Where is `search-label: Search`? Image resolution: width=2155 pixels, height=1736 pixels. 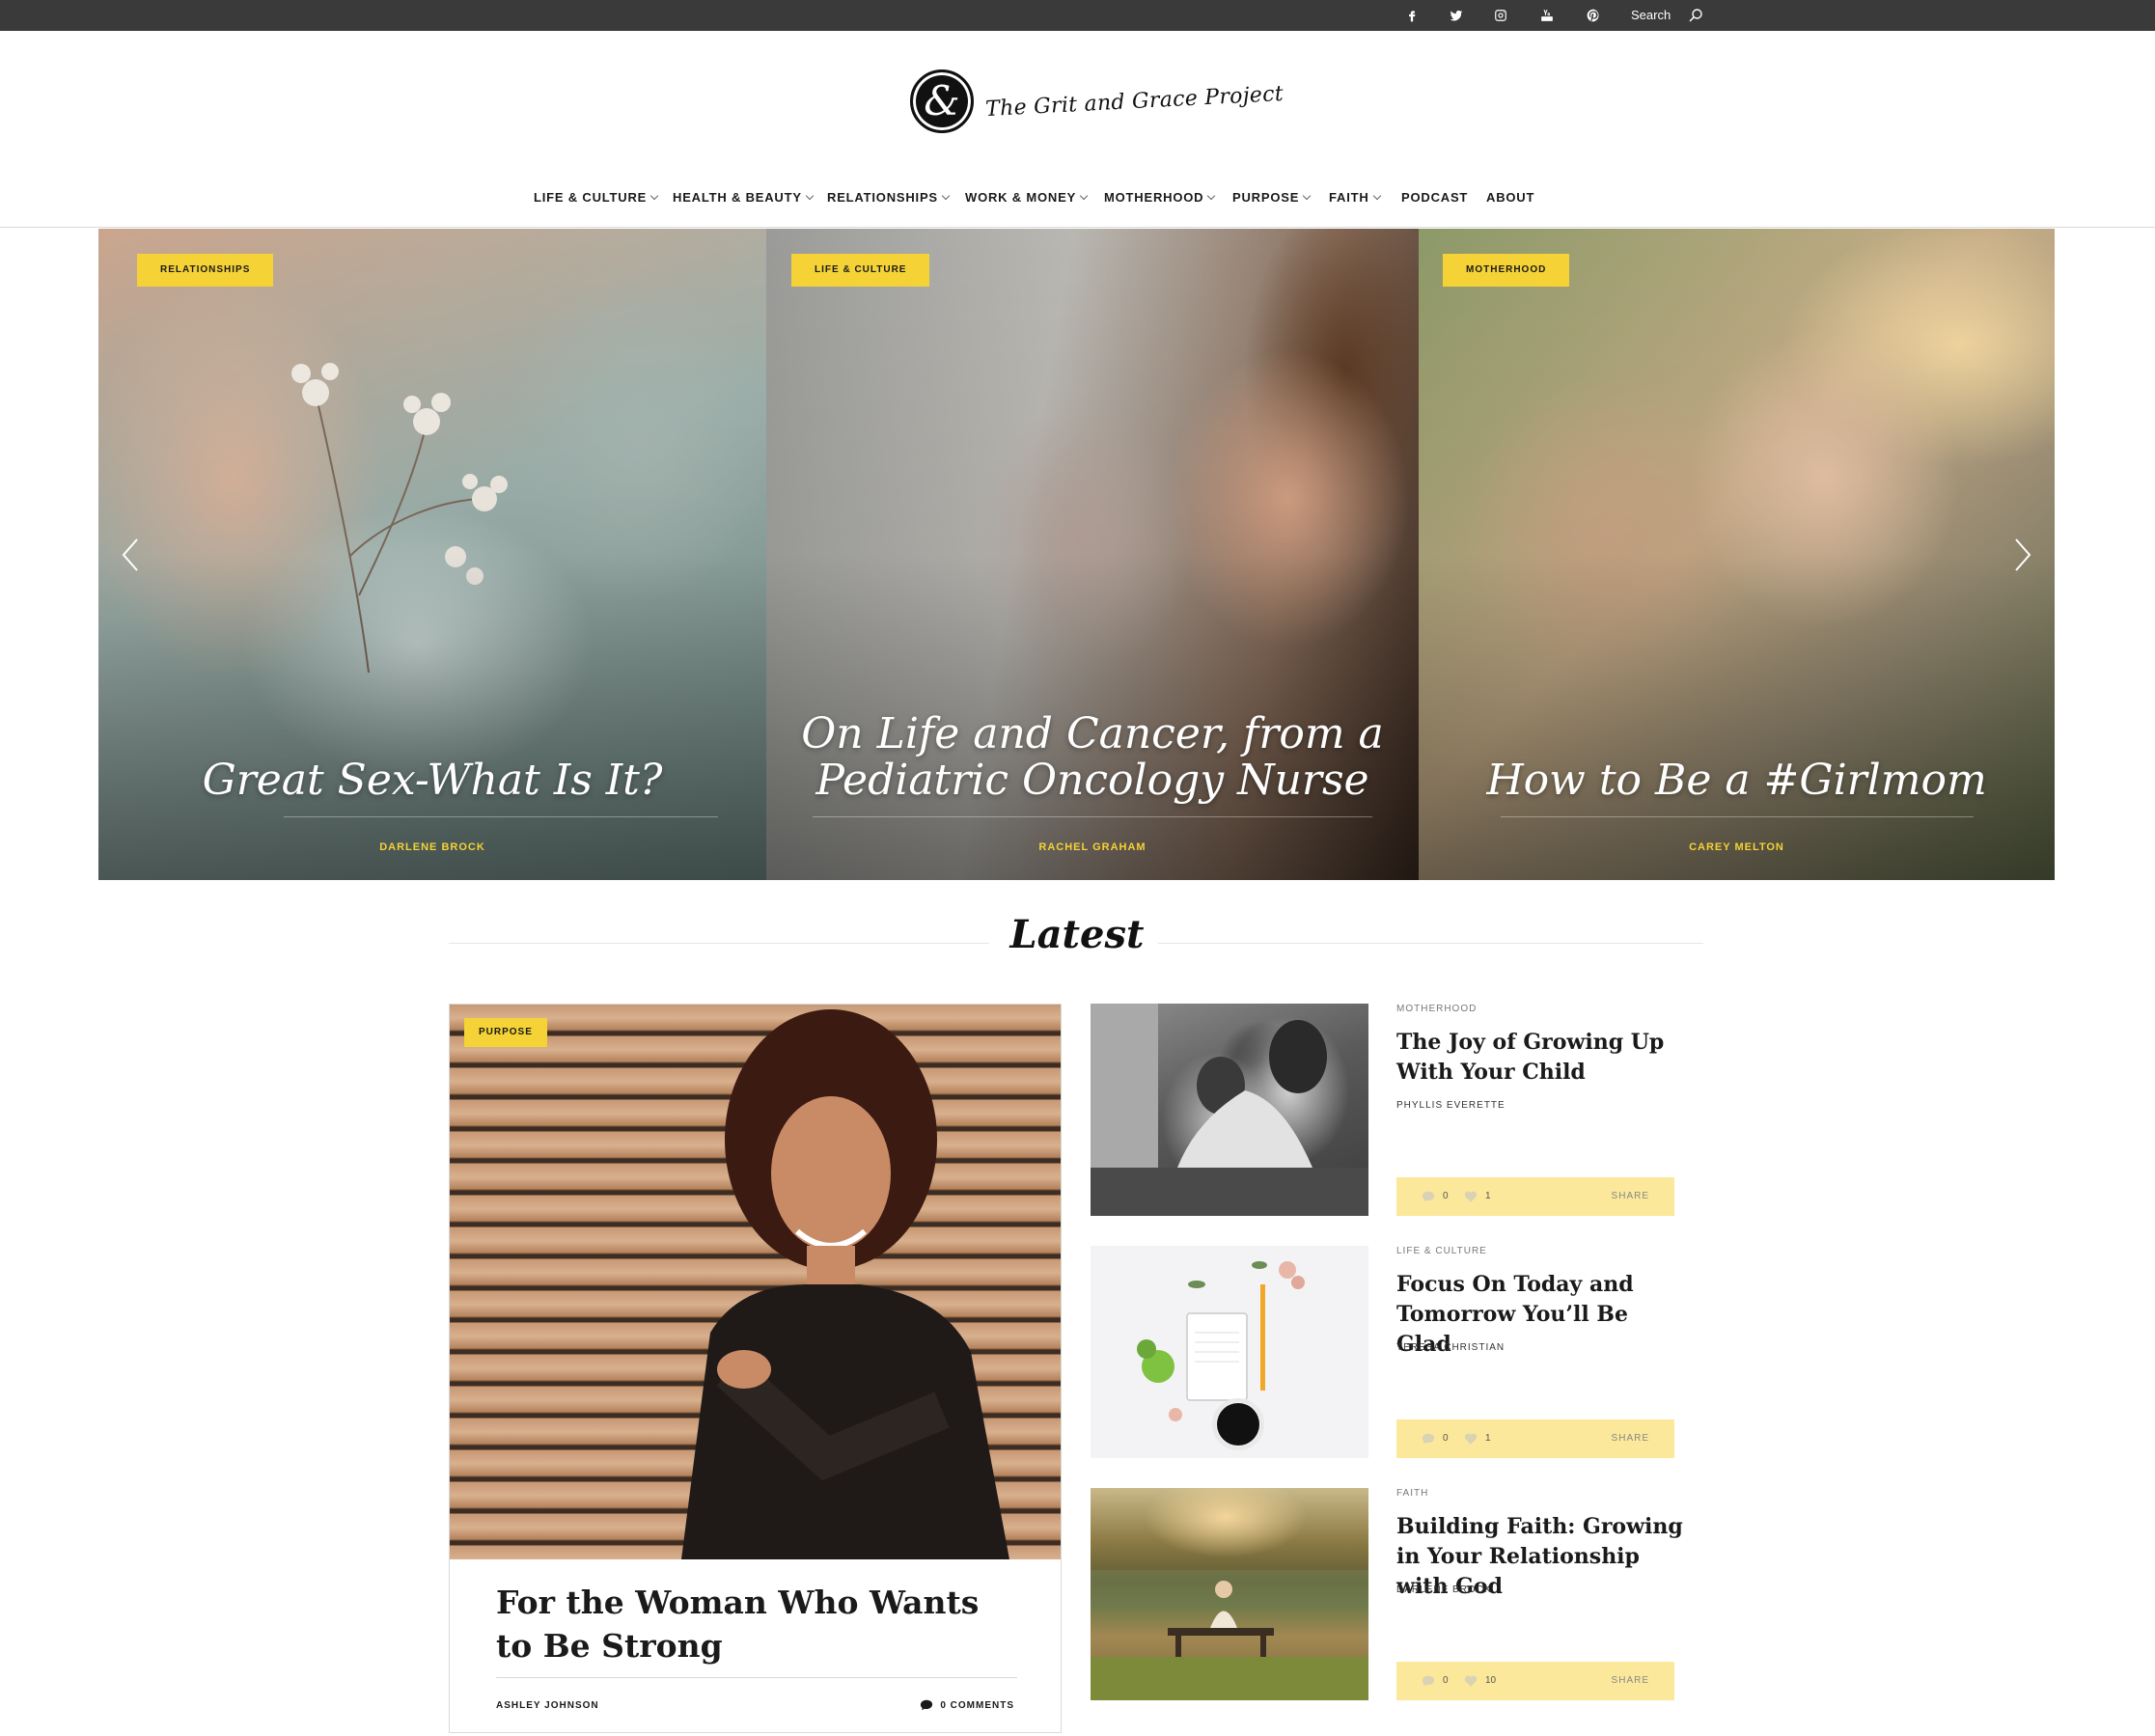
search-label: Search is located at coordinates (1651, 15).